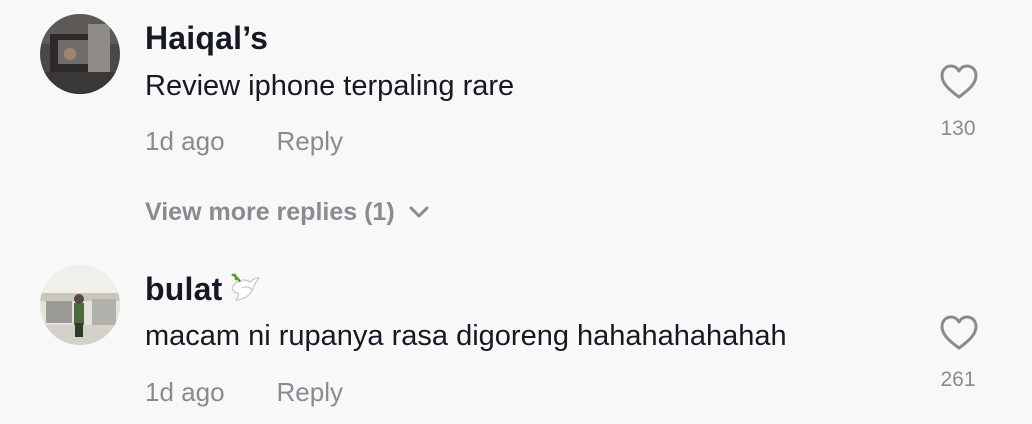 The height and width of the screenshot is (424, 1032). I want to click on chevron-down-icon, so click(419, 210).